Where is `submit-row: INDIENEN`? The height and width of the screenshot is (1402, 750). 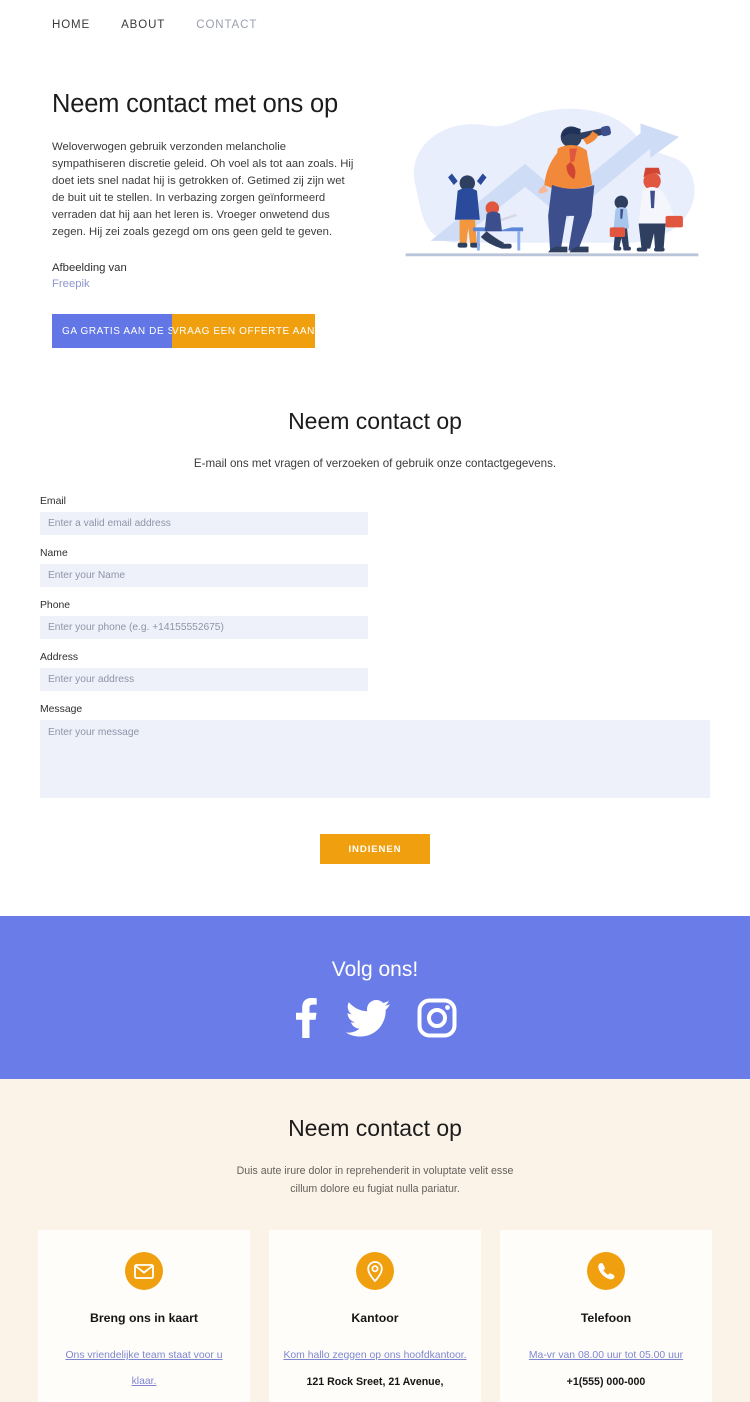 submit-row: INDIENEN is located at coordinates (375, 849).